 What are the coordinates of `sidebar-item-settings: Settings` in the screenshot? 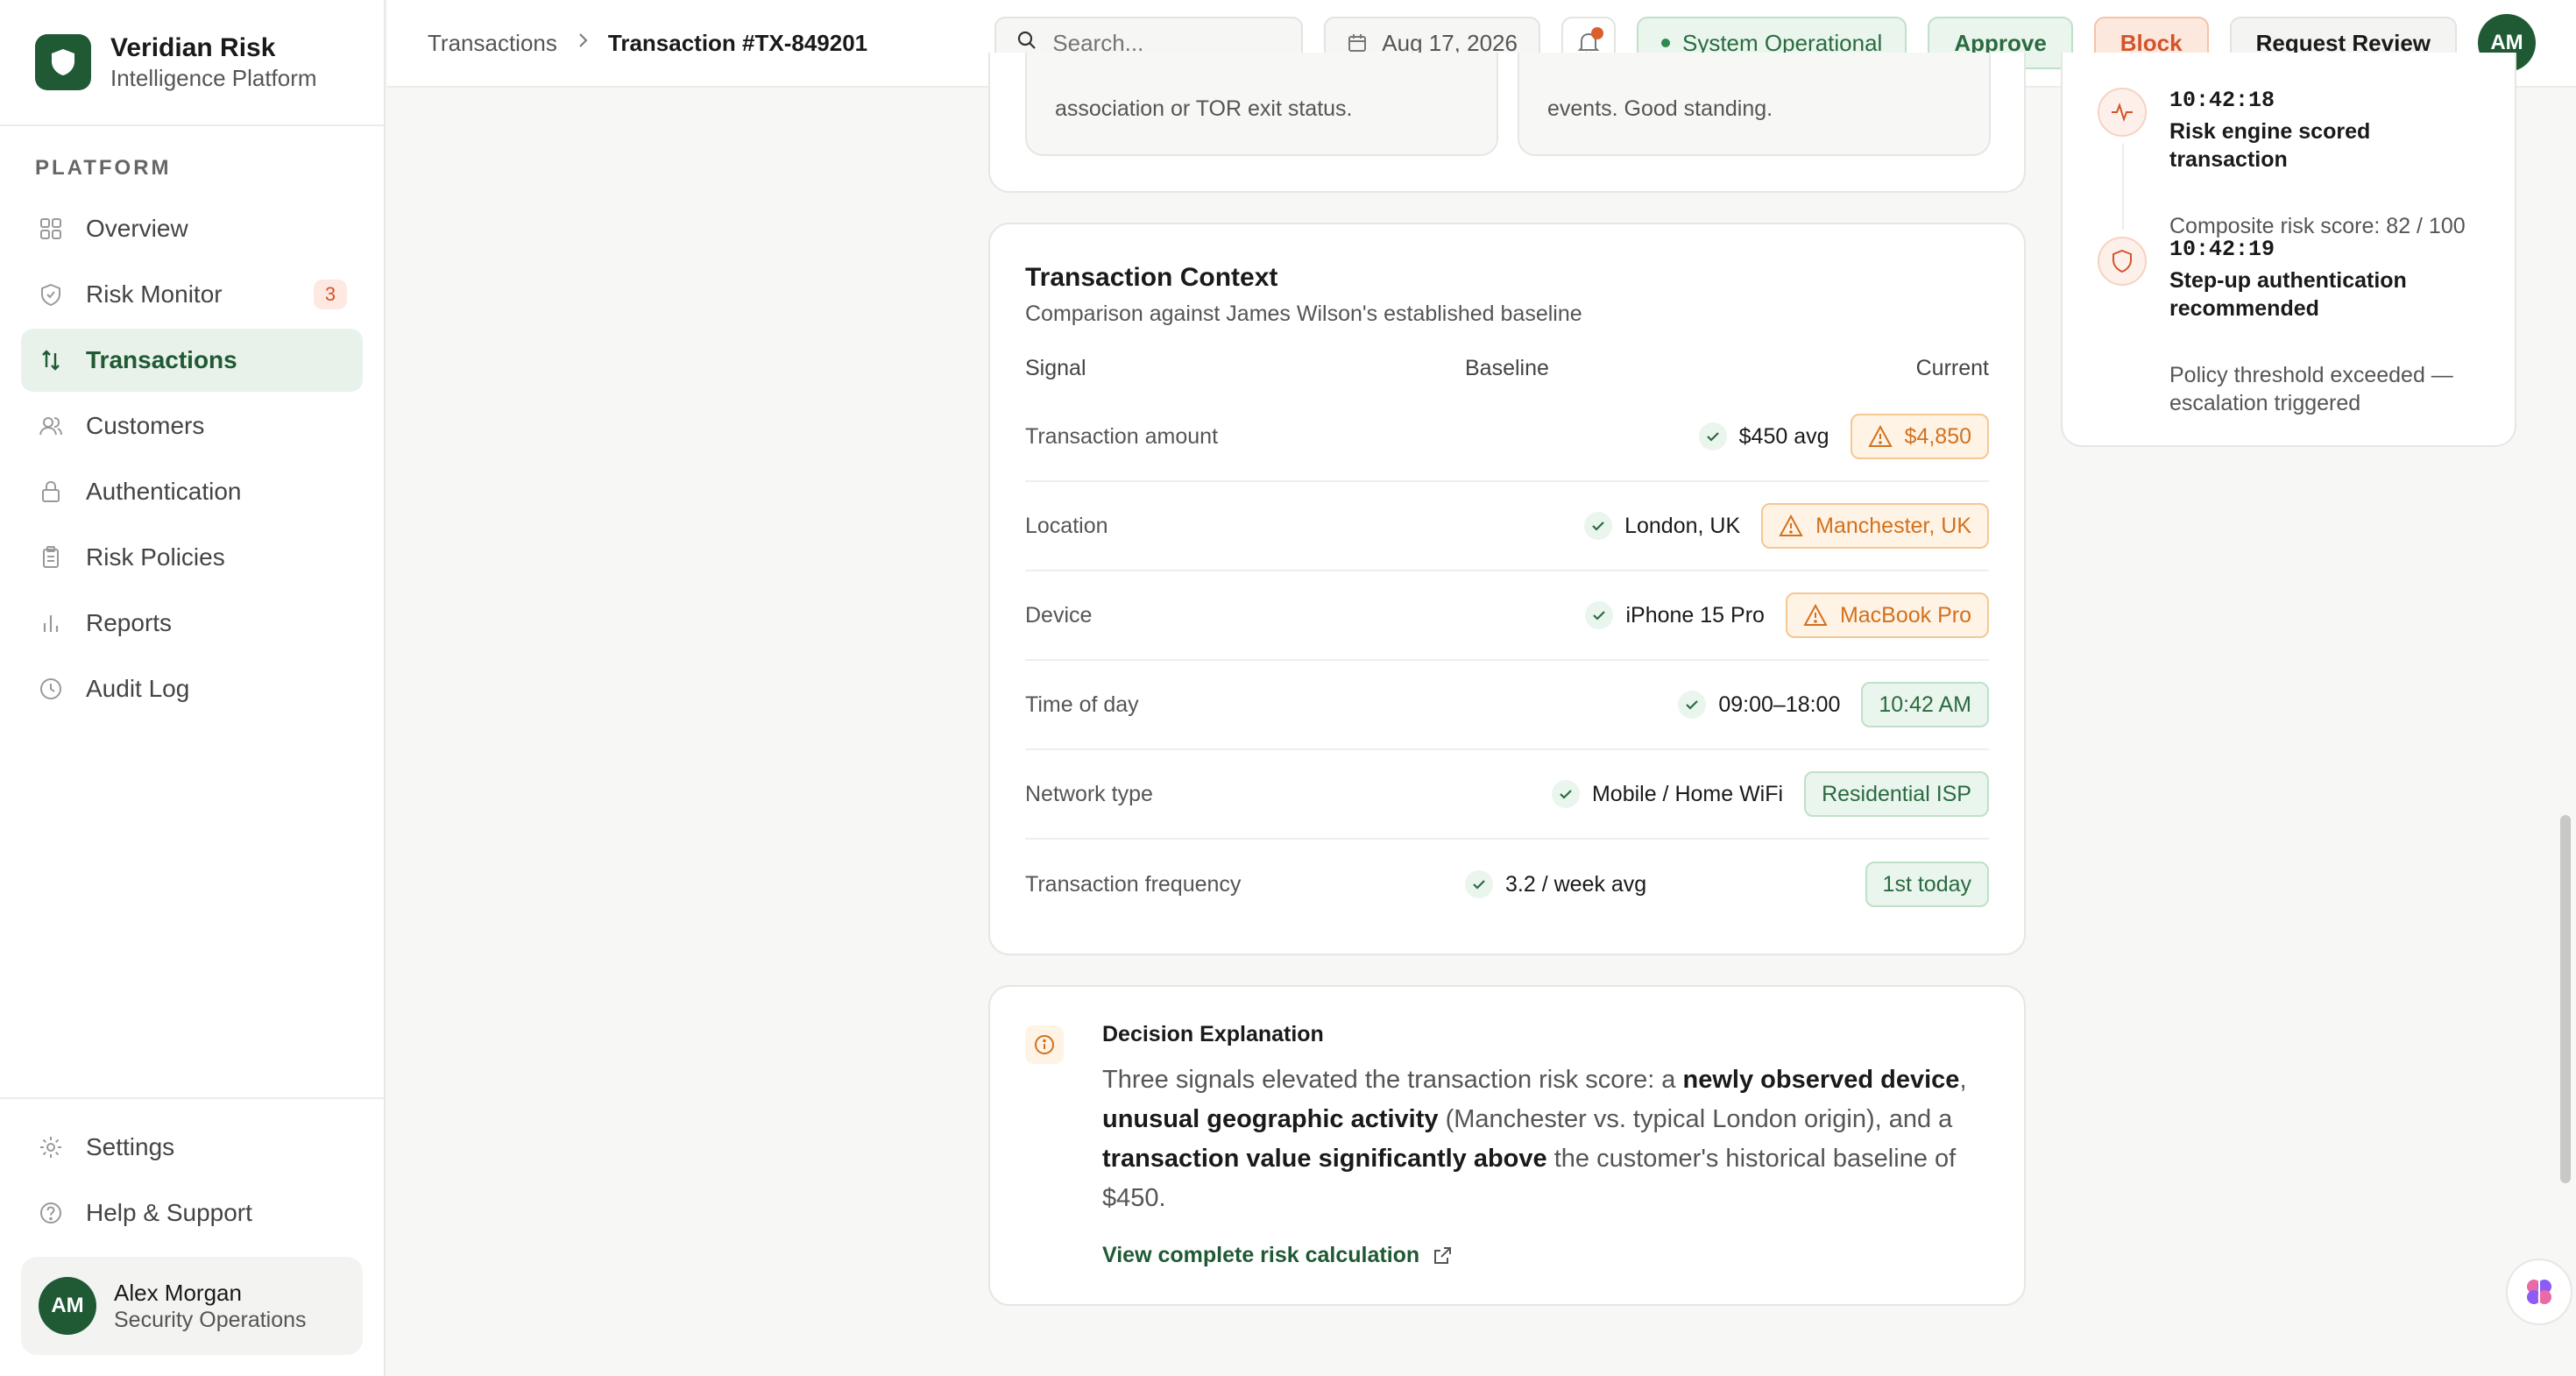 It's located at (192, 1147).